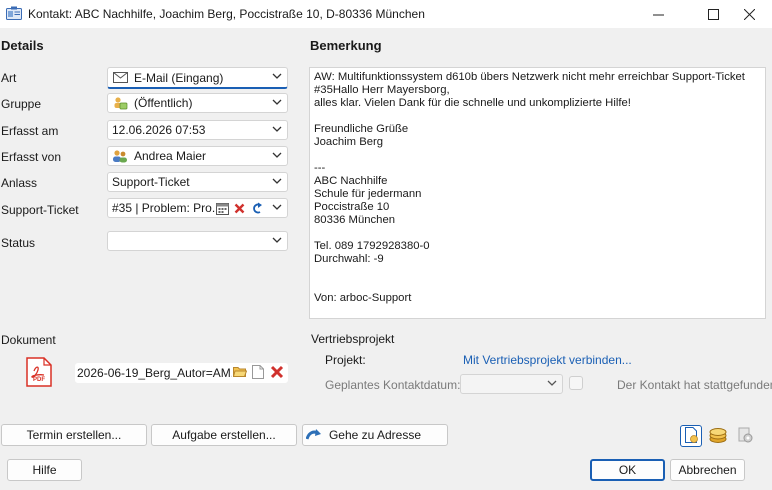 This screenshot has width=772, height=490. I want to click on gear-icon, so click(745, 436).